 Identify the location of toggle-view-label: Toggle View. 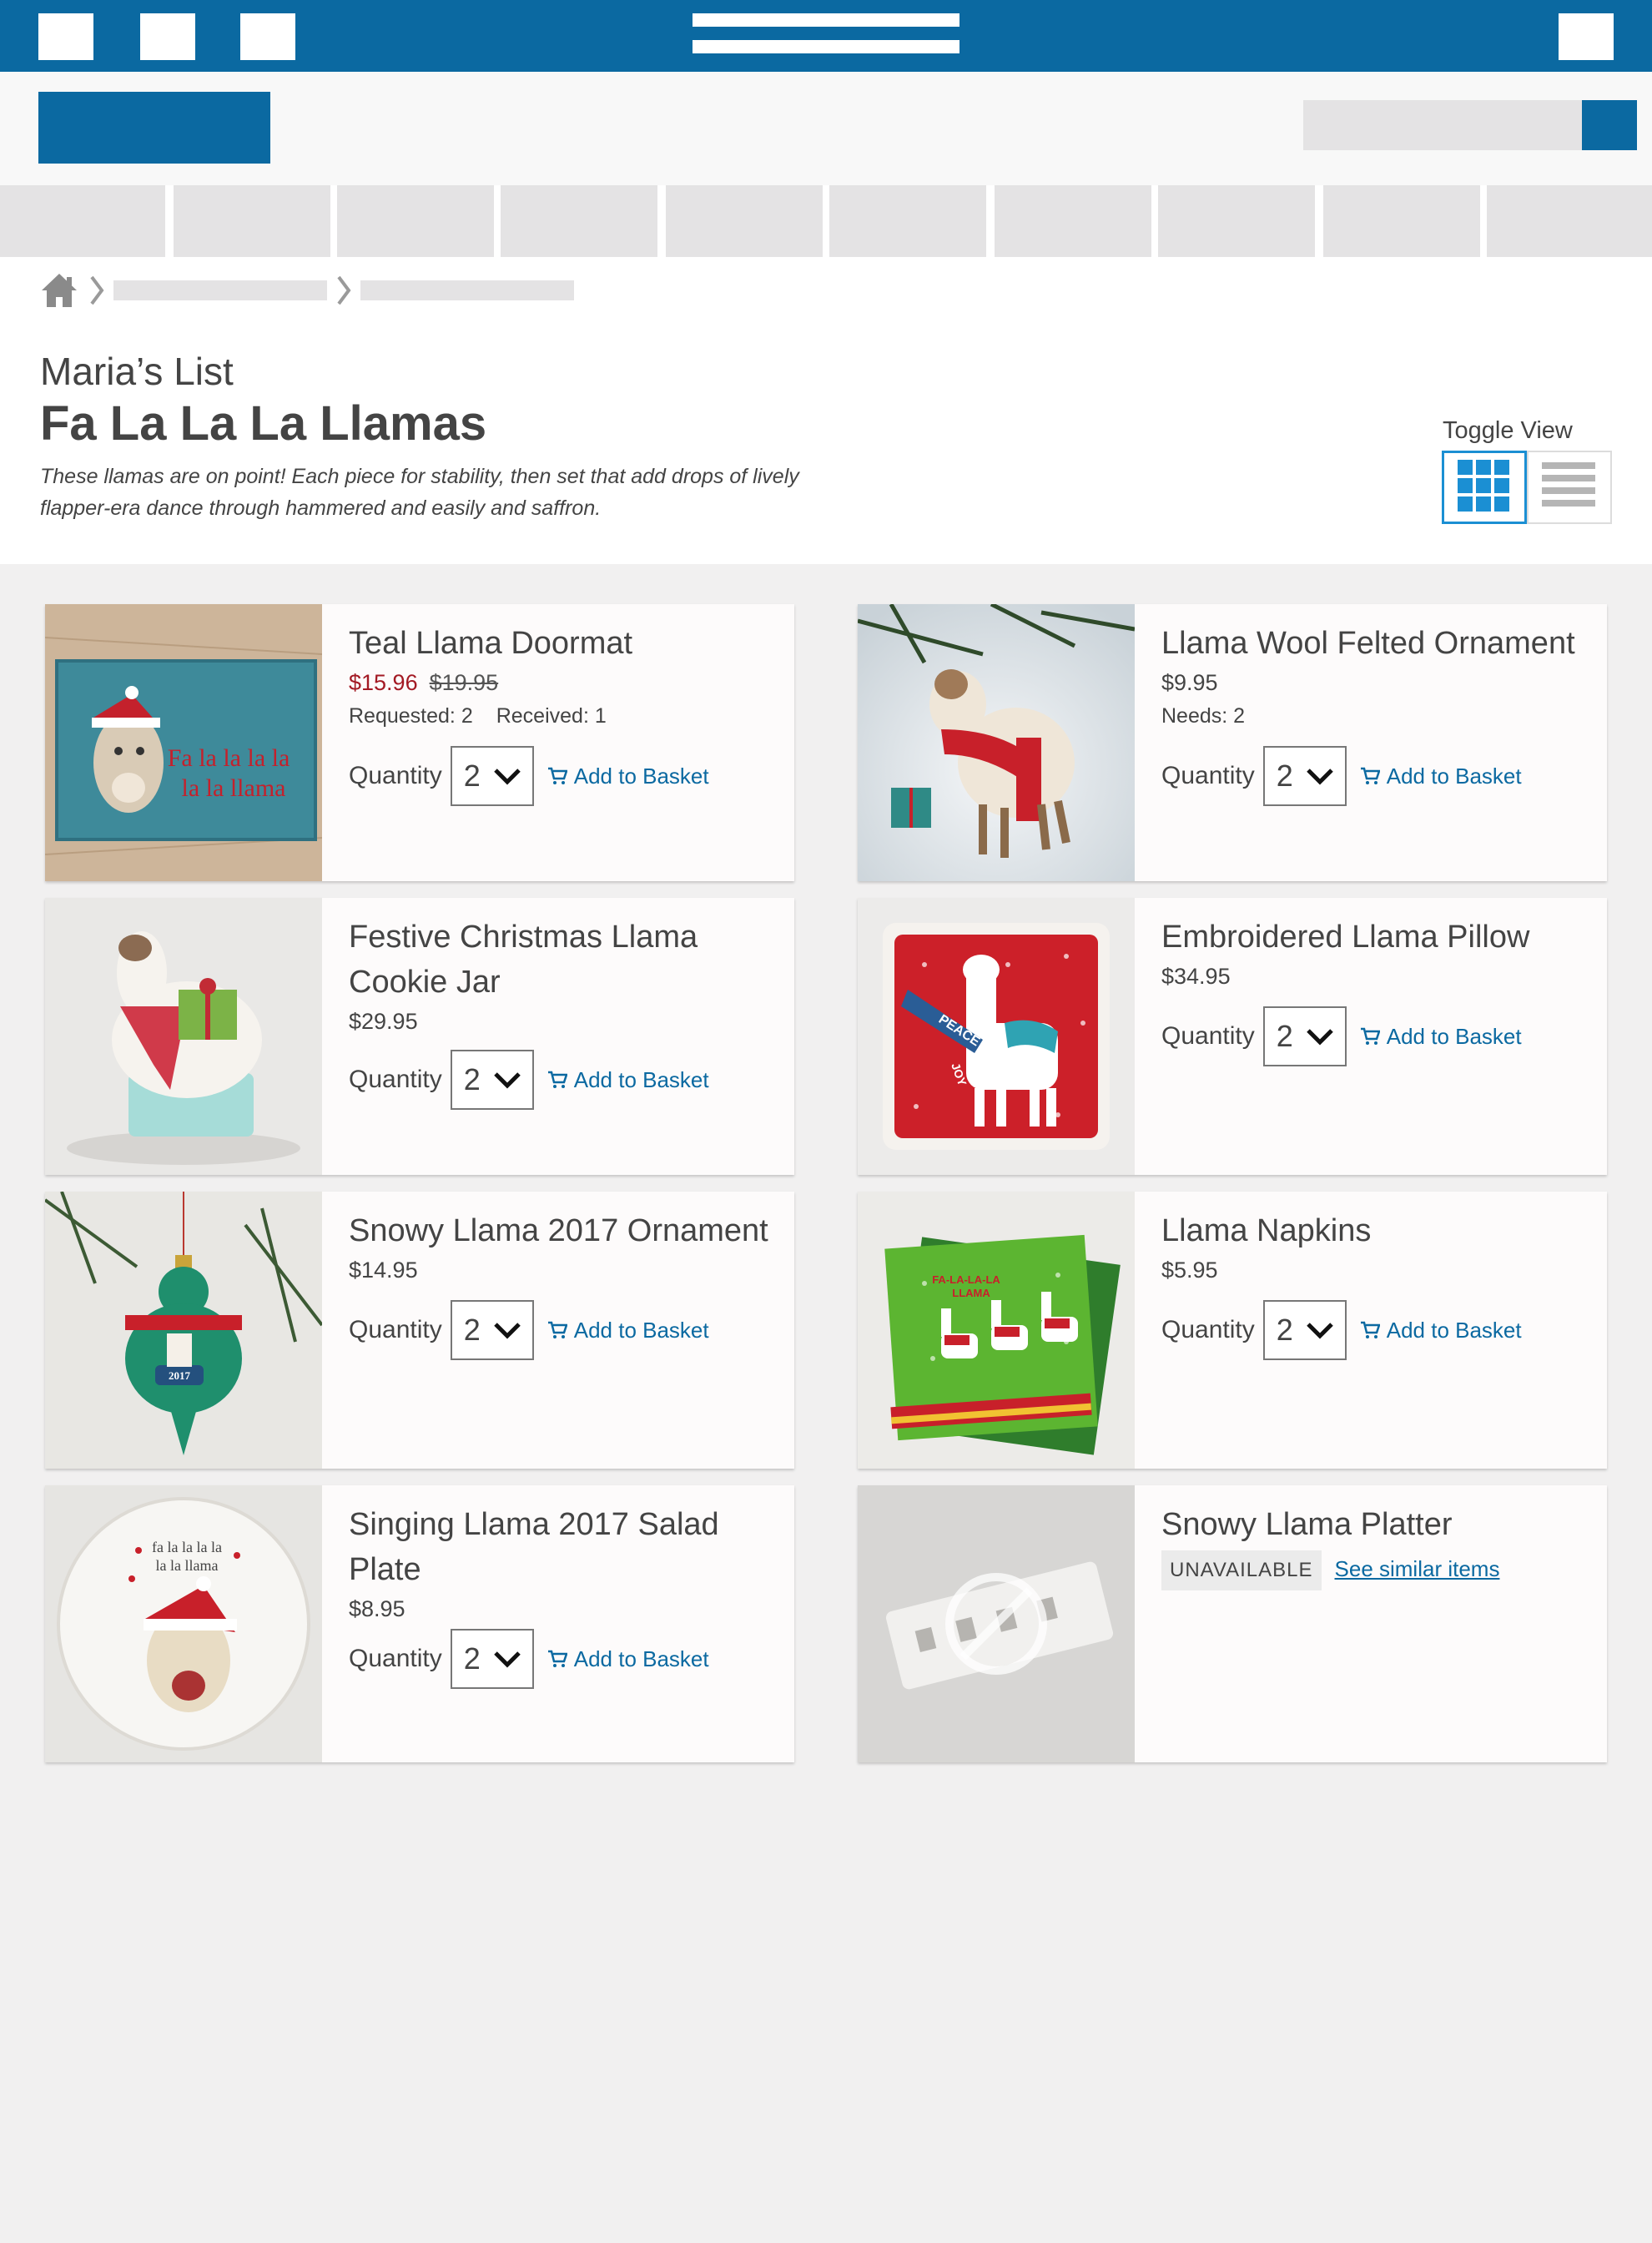
(1508, 430).